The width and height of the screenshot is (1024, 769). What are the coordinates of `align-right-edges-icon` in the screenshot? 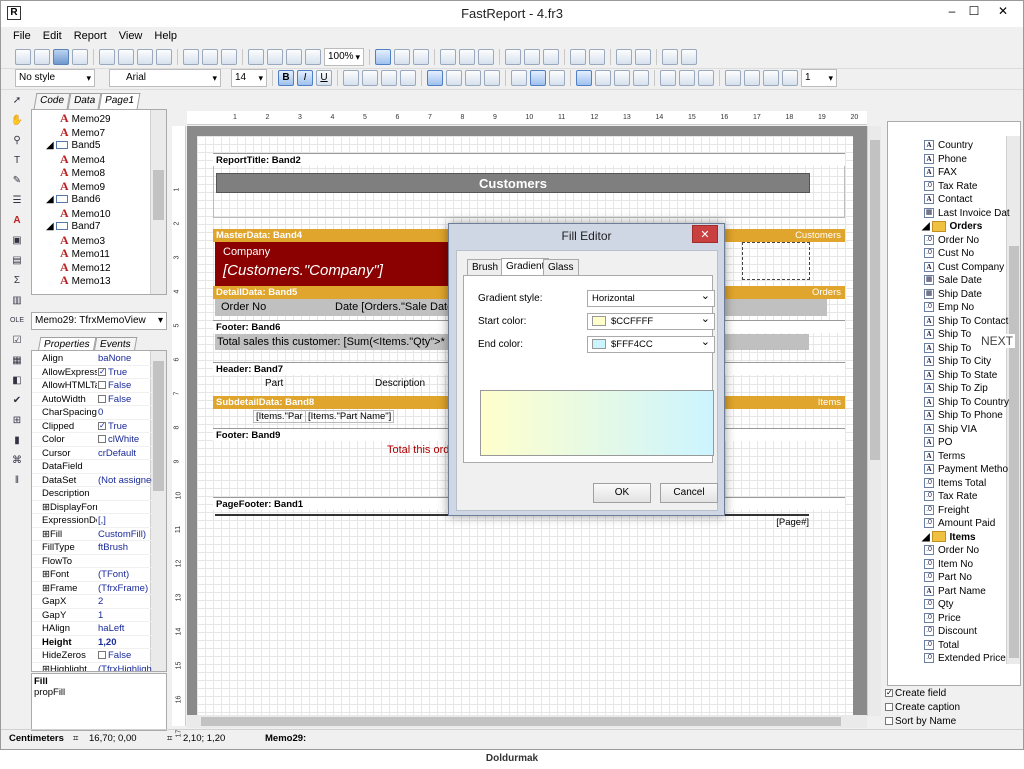 It's located at (486, 56).